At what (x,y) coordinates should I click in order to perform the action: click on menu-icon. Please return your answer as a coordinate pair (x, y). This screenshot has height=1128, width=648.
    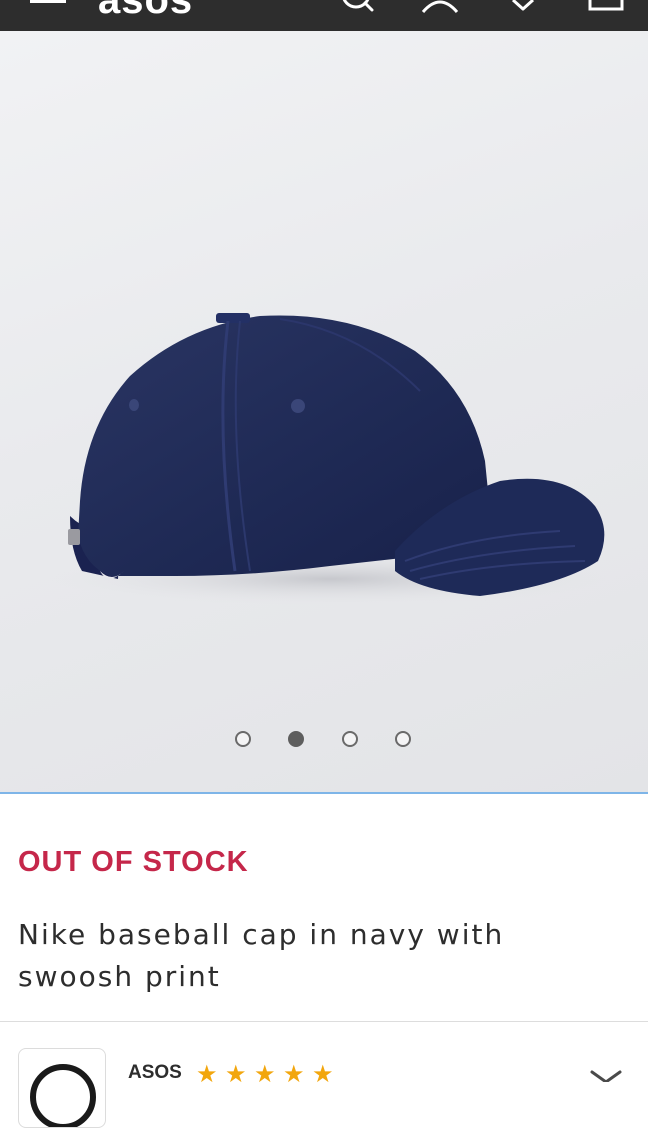
    Looking at the image, I should click on (48, 4).